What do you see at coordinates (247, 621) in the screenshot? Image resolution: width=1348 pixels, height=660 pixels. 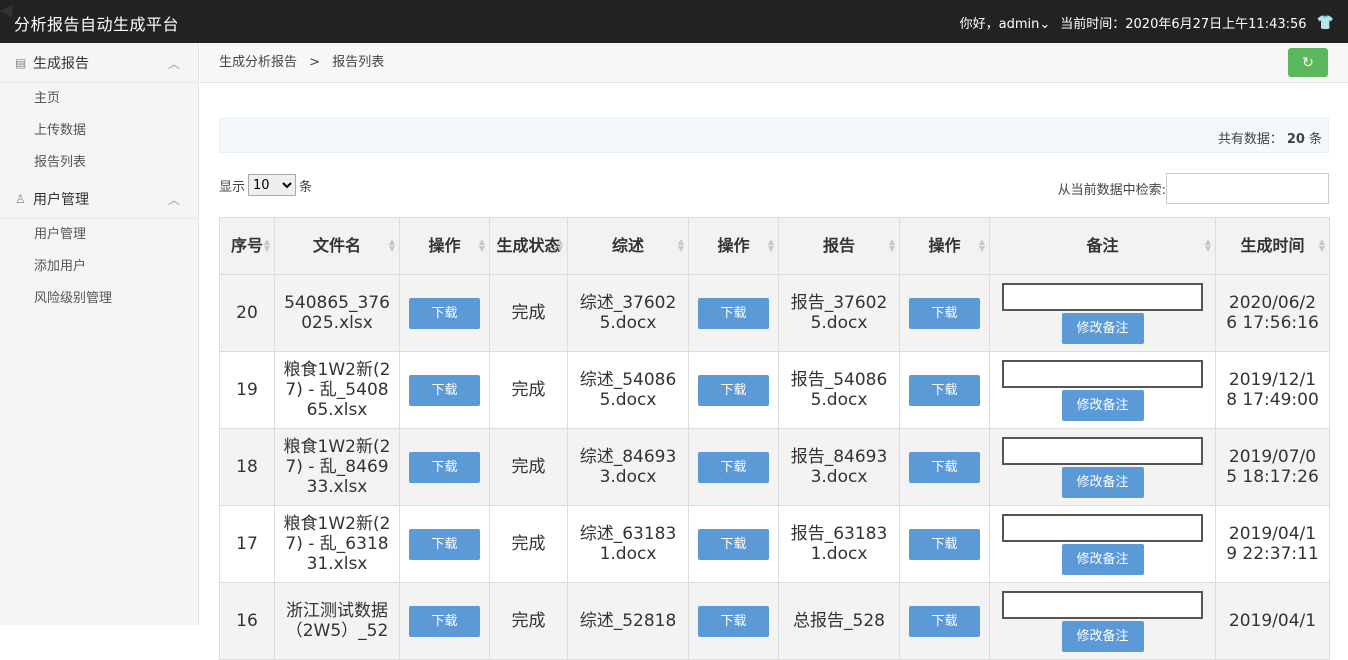 I see `cell-id: 16` at bounding box center [247, 621].